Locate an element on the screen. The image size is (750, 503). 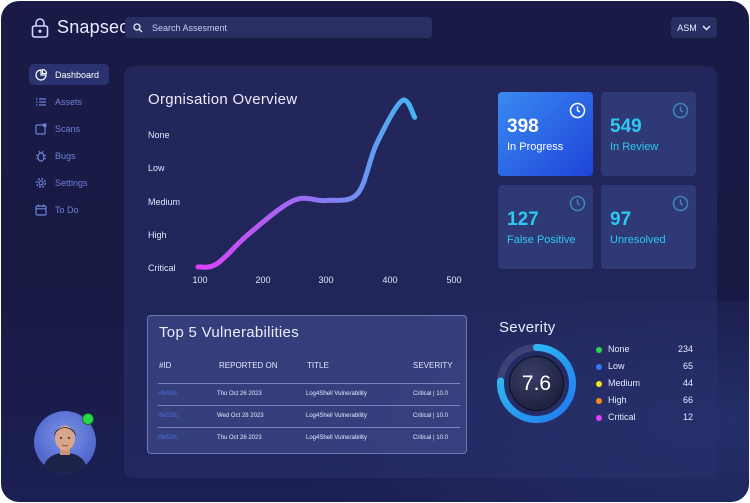
stat-label: In Review is located at coordinates (634, 147).